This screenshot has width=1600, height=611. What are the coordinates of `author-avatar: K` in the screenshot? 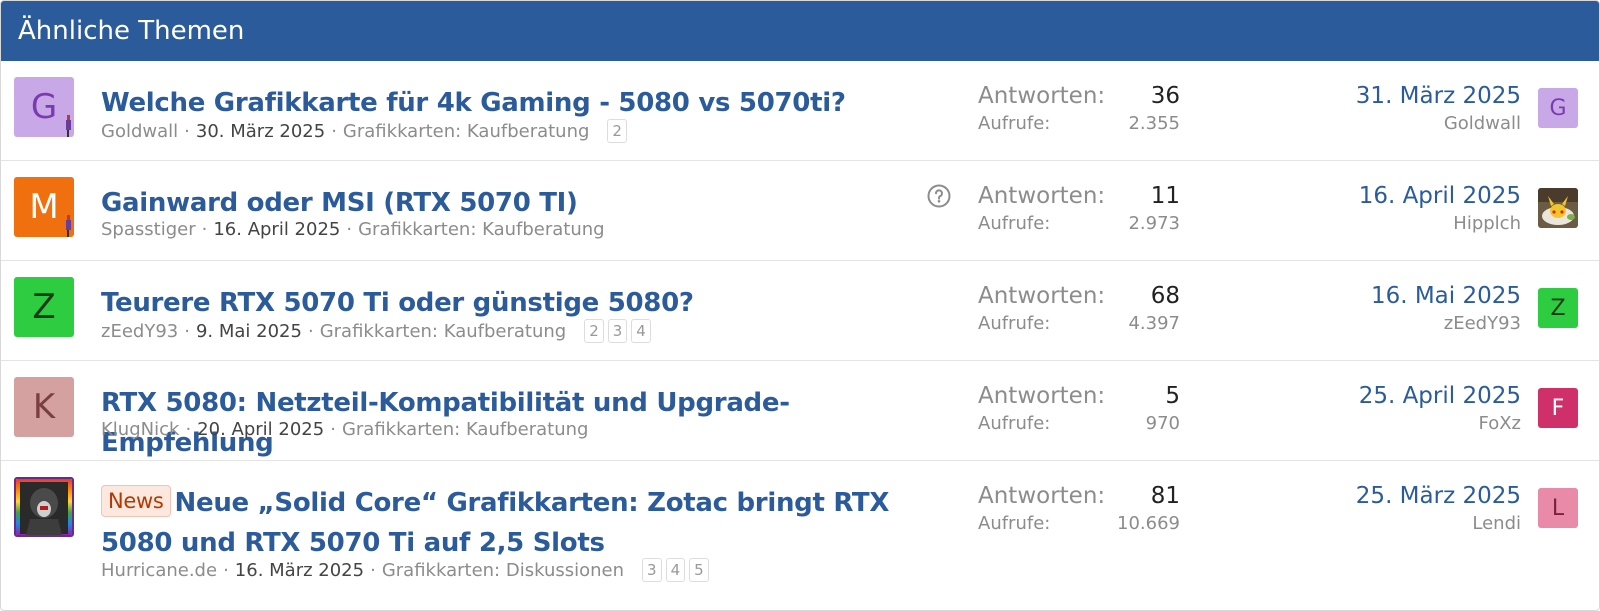 It's located at (44, 407).